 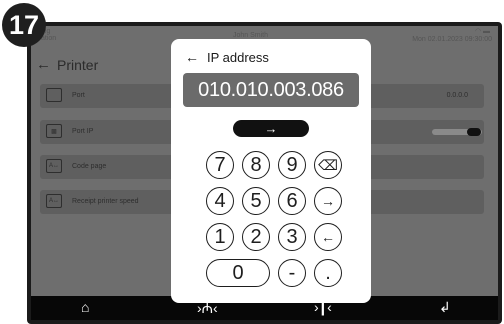 I want to click on confirm-button: →, so click(x=271, y=128).